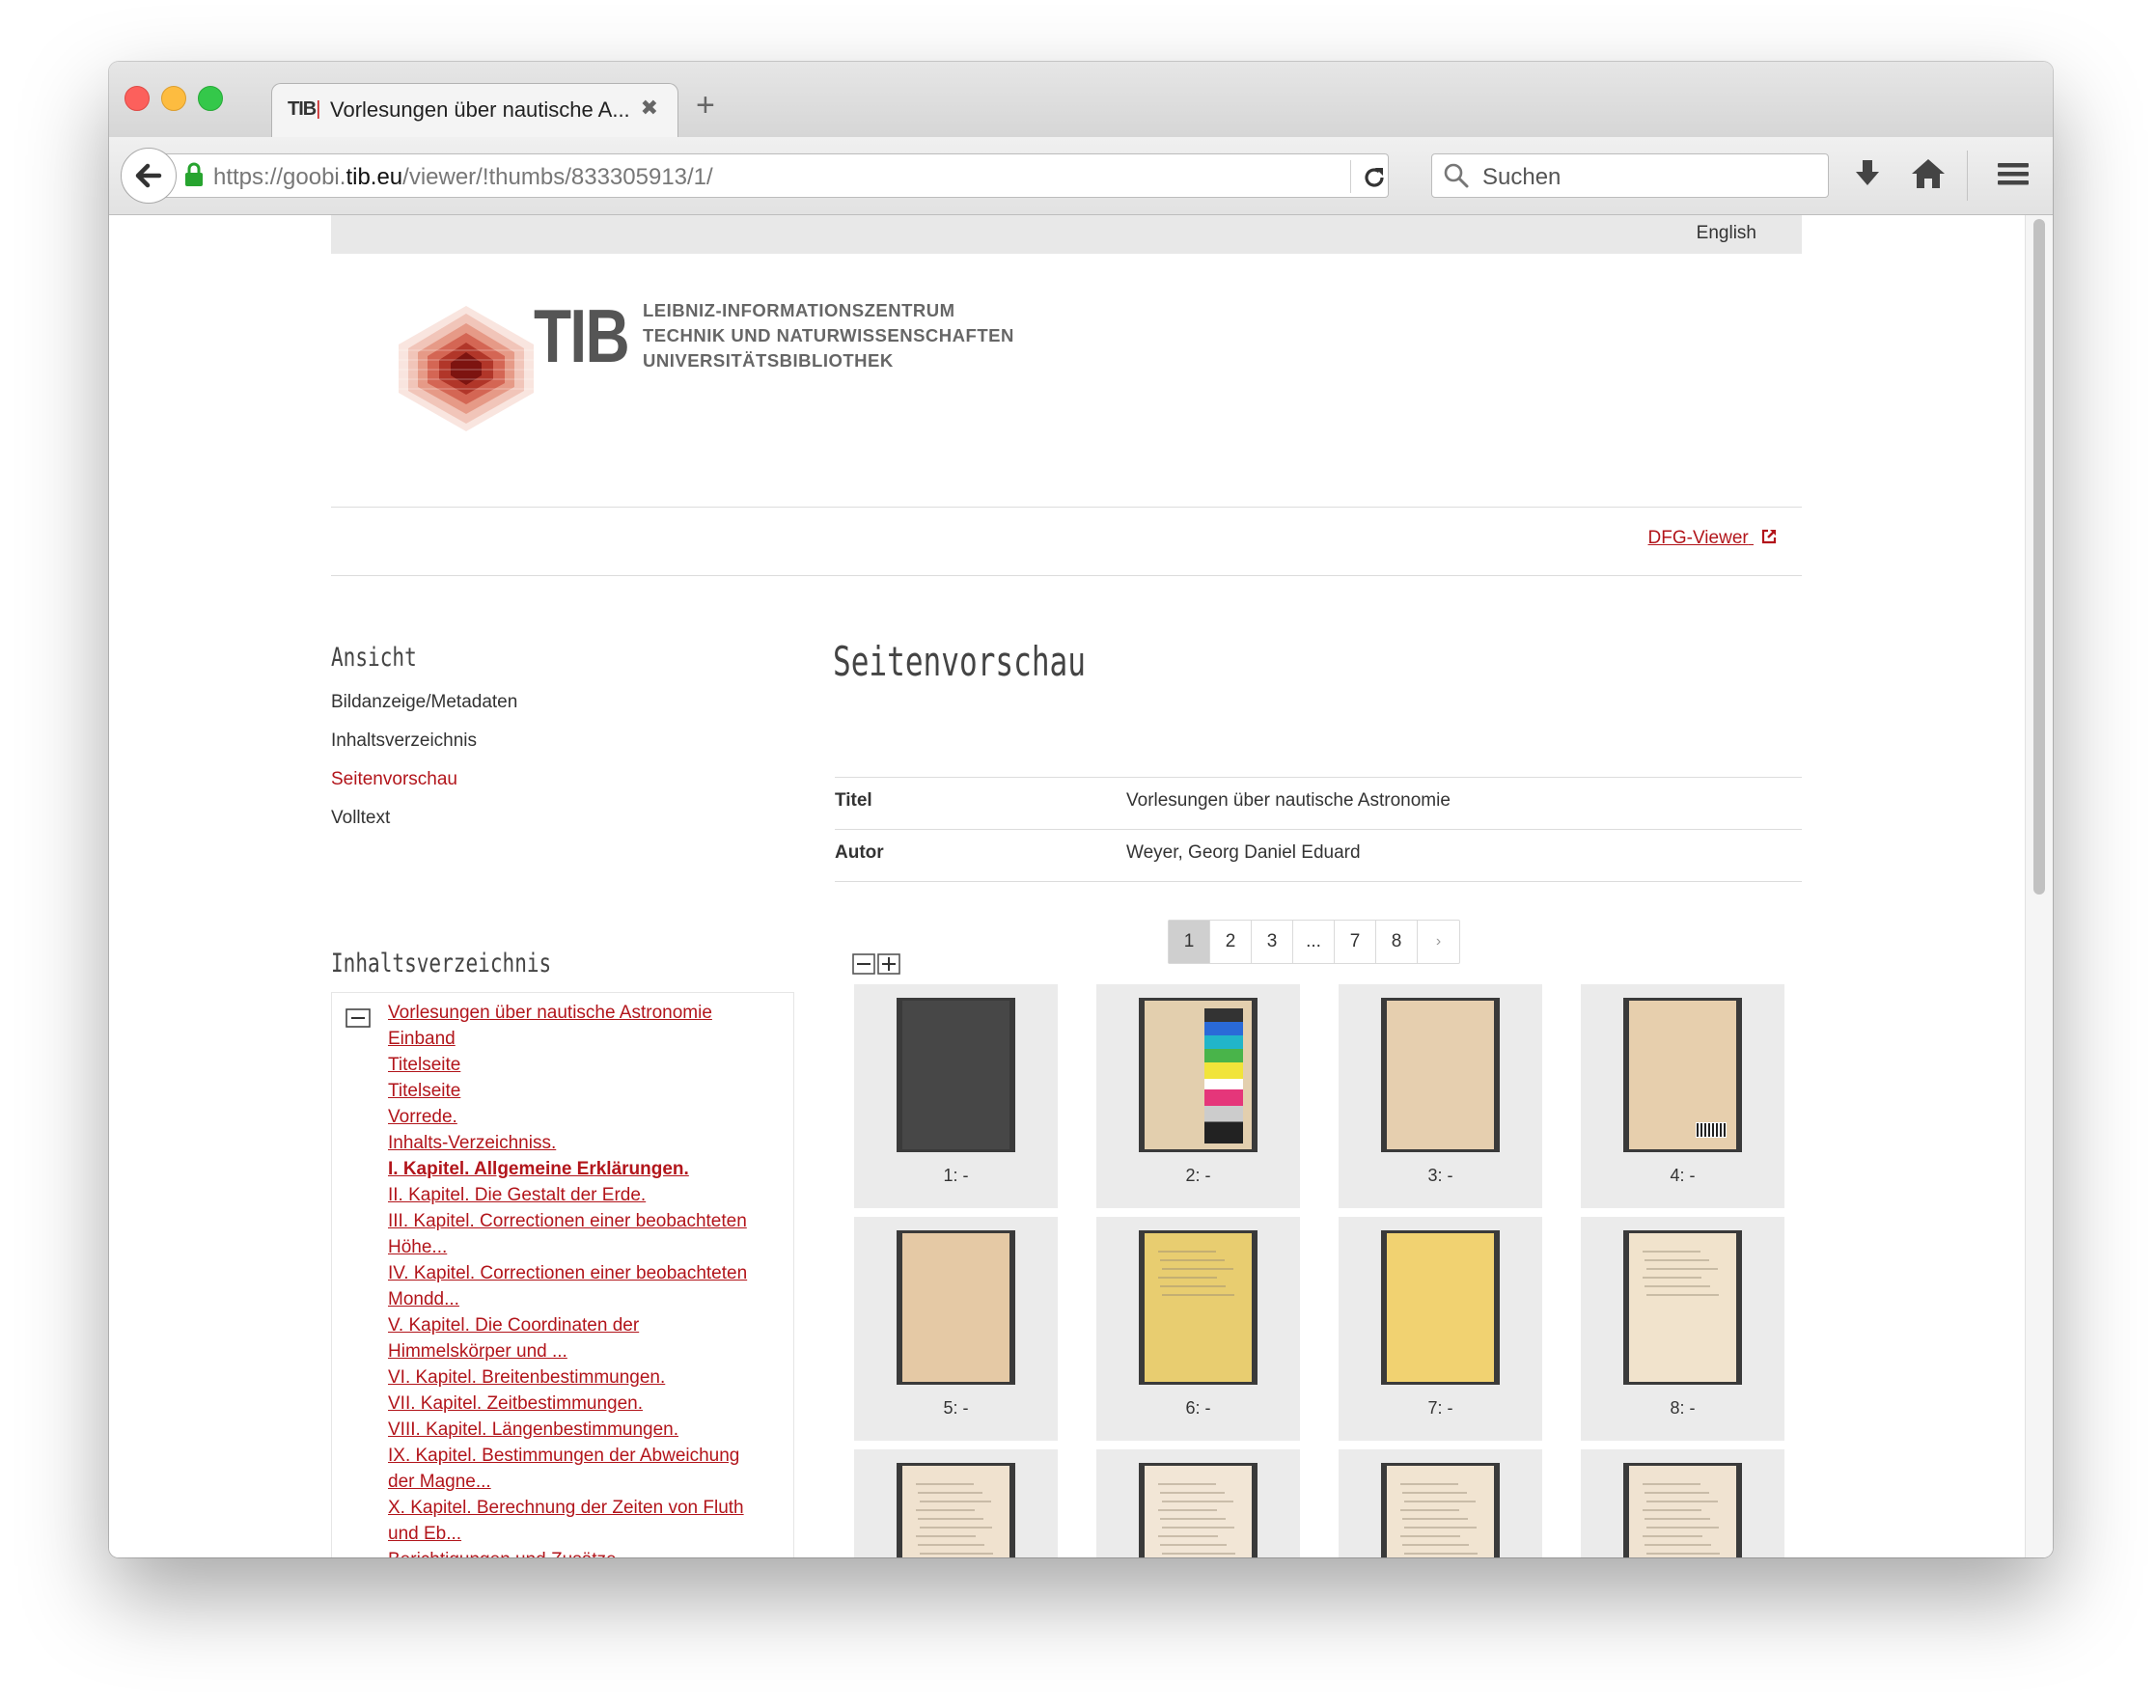 This screenshot has width=2156, height=1708. I want to click on thumbnail-caption: 3: -, so click(1440, 1175).